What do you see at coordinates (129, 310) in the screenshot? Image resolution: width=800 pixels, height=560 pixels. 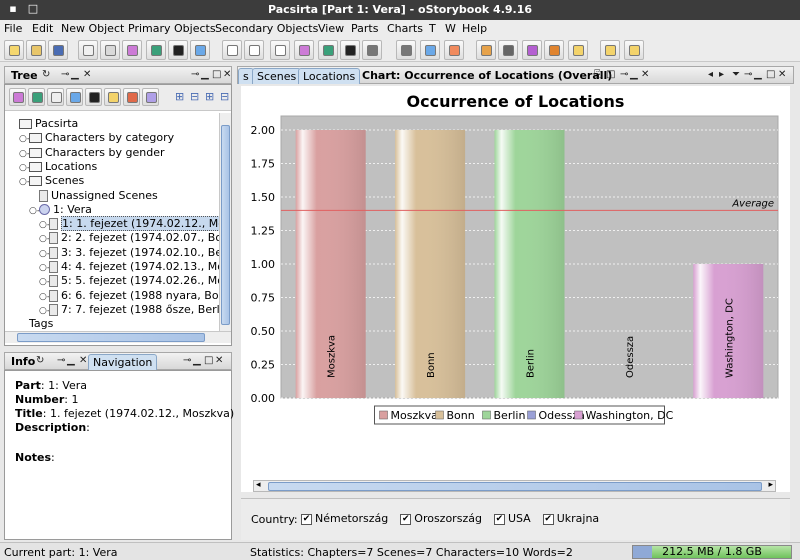 I see `tree-item: ○- 7: 7. fejezet (1988 ősze, Berli` at bounding box center [129, 310].